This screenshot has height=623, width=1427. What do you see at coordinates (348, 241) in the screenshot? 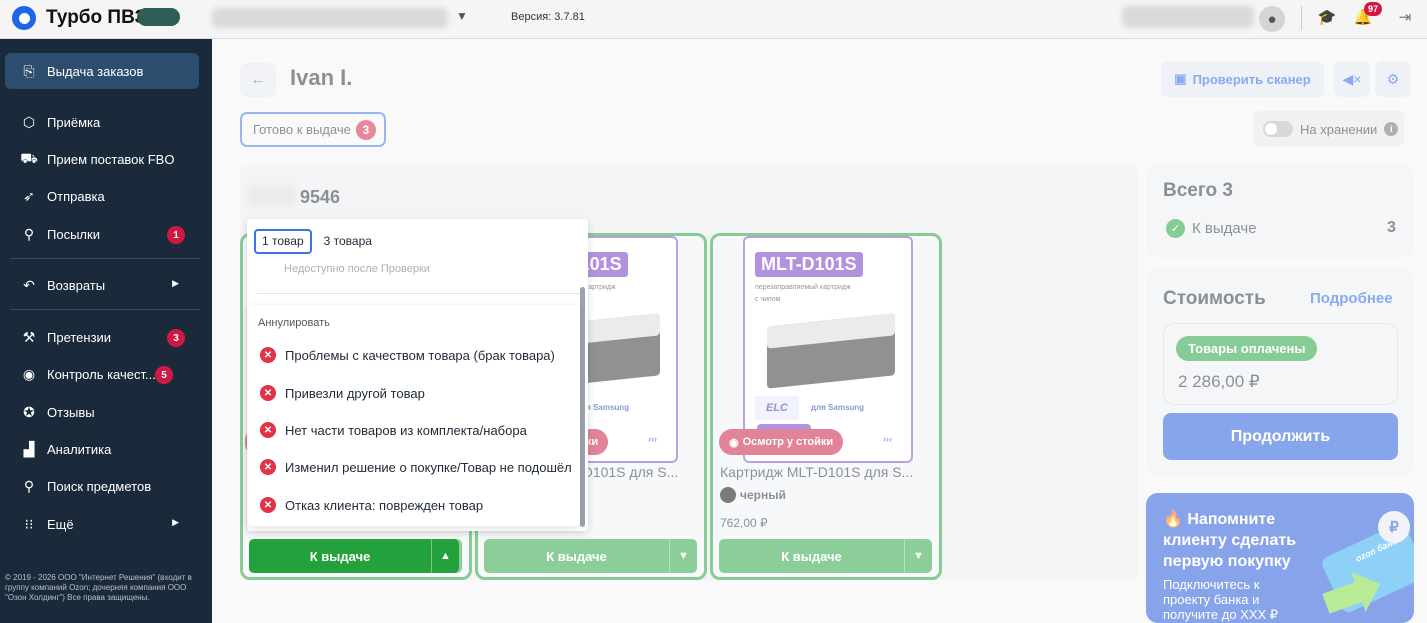
I see `qty-option-all: 3 товара` at bounding box center [348, 241].